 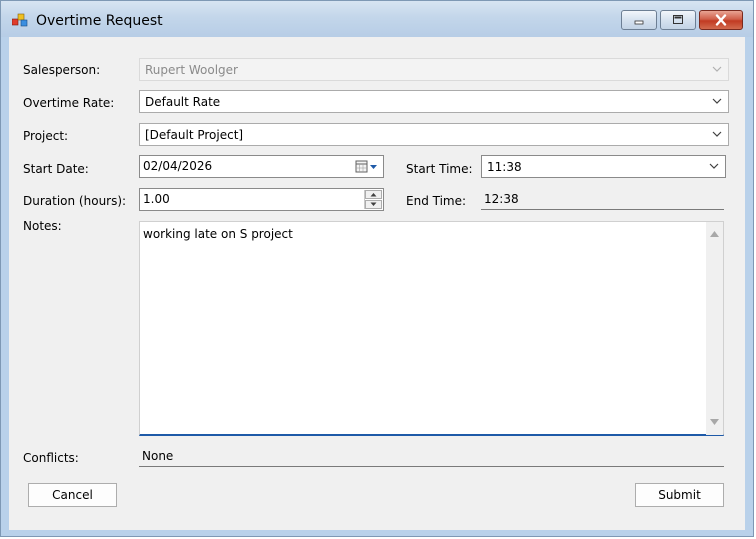 I want to click on minimize-button, so click(x=639, y=20).